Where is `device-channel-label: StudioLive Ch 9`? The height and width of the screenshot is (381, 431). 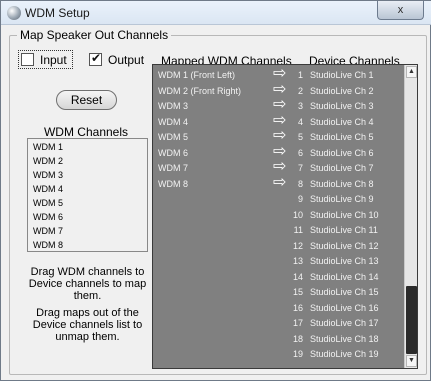
device-channel-label: StudioLive Ch 9 is located at coordinates (342, 199).